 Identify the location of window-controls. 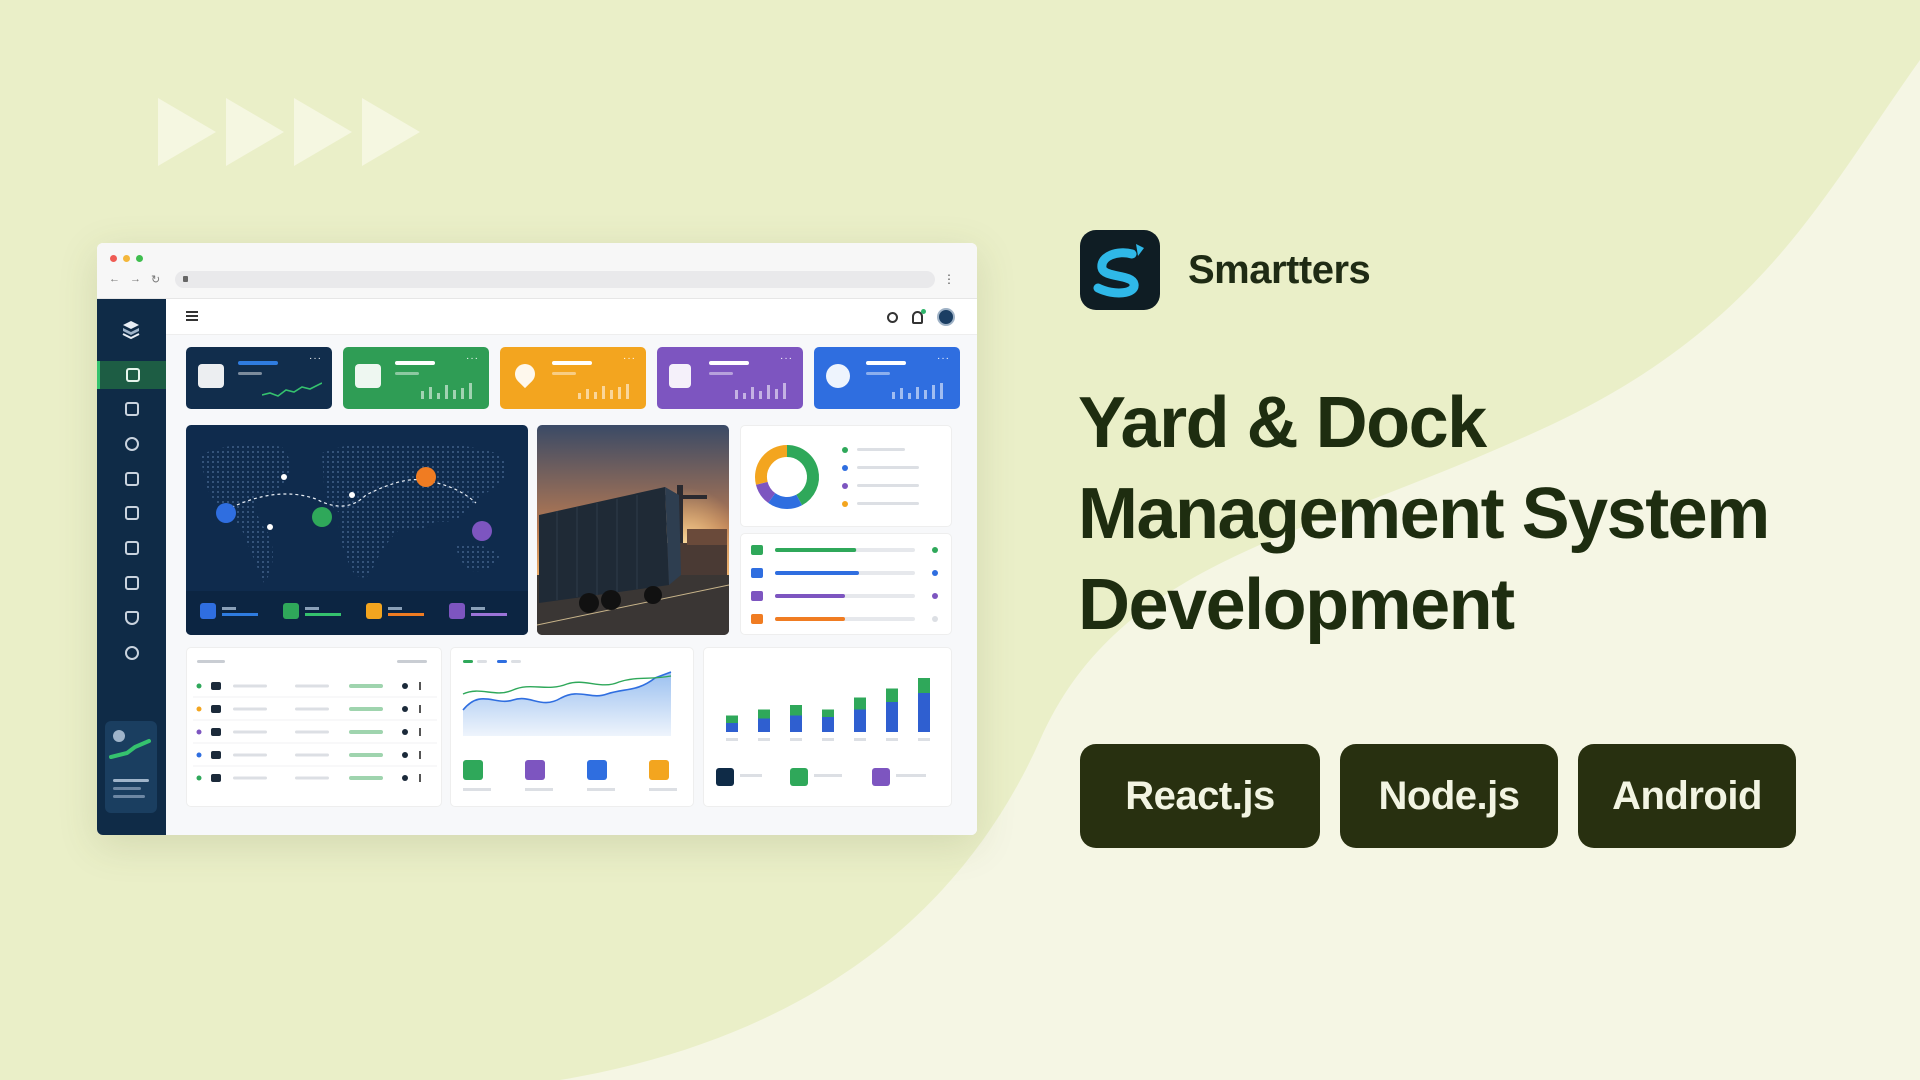
(126, 258).